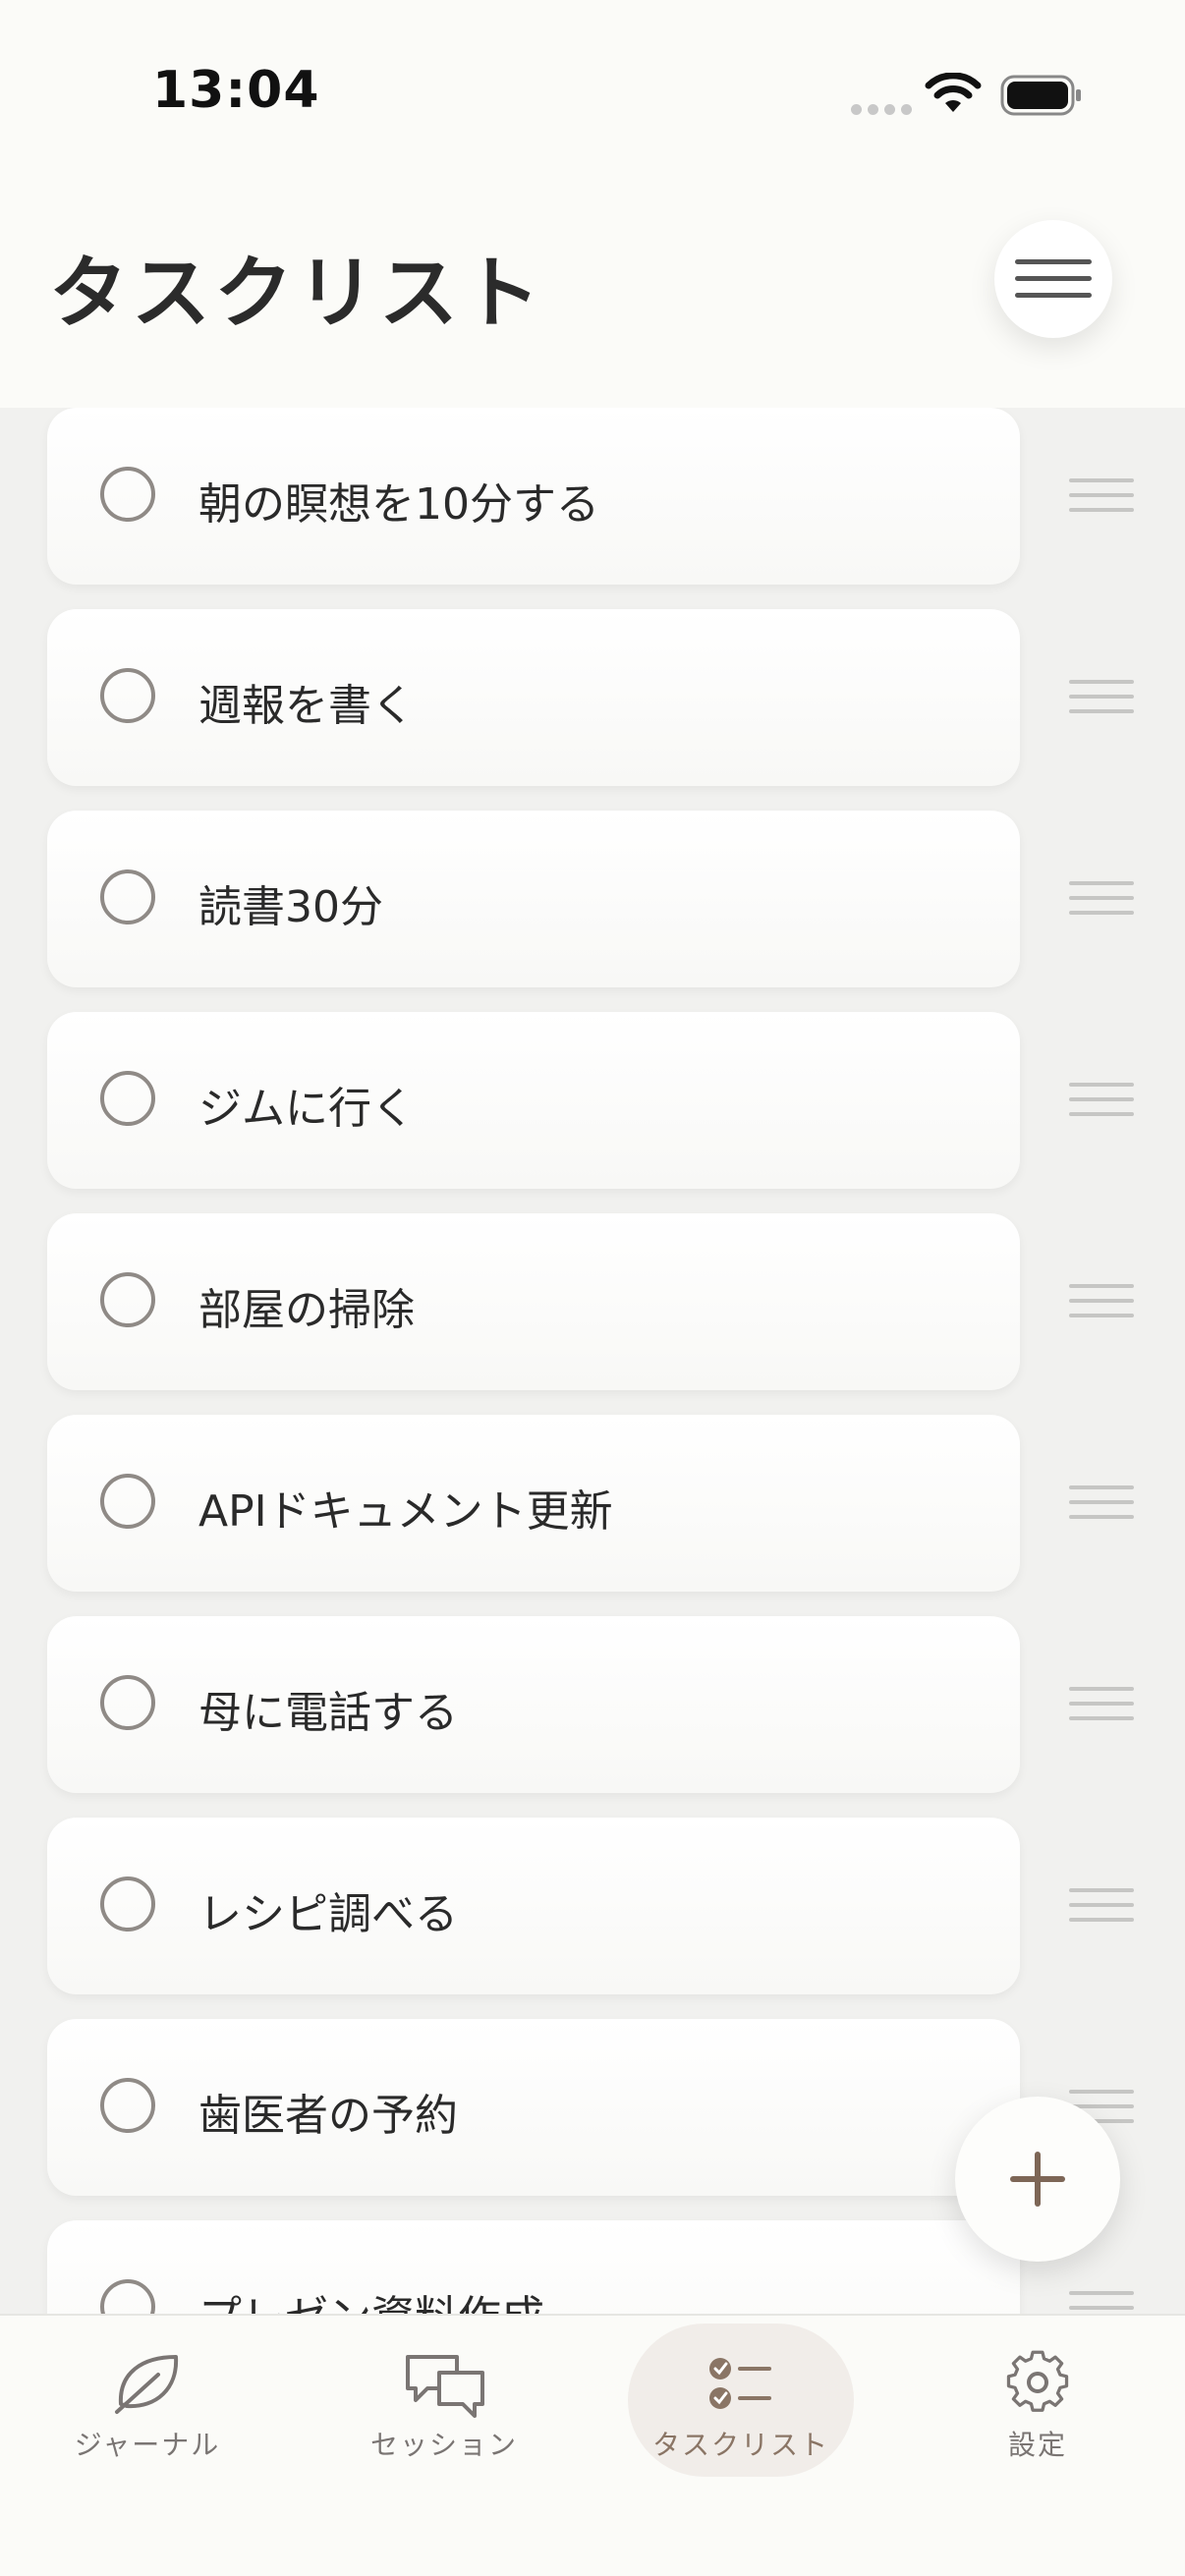 This screenshot has height=2576, width=1185. I want to click on task-row: ジムに行く, so click(592, 1100).